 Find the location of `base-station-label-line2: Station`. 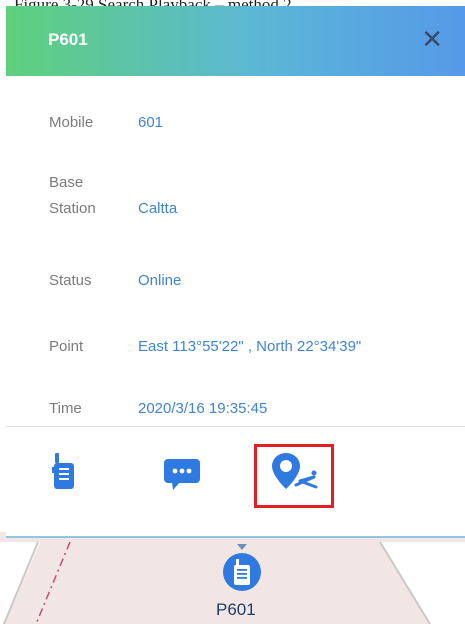

base-station-label-line2: Station is located at coordinates (72, 208).